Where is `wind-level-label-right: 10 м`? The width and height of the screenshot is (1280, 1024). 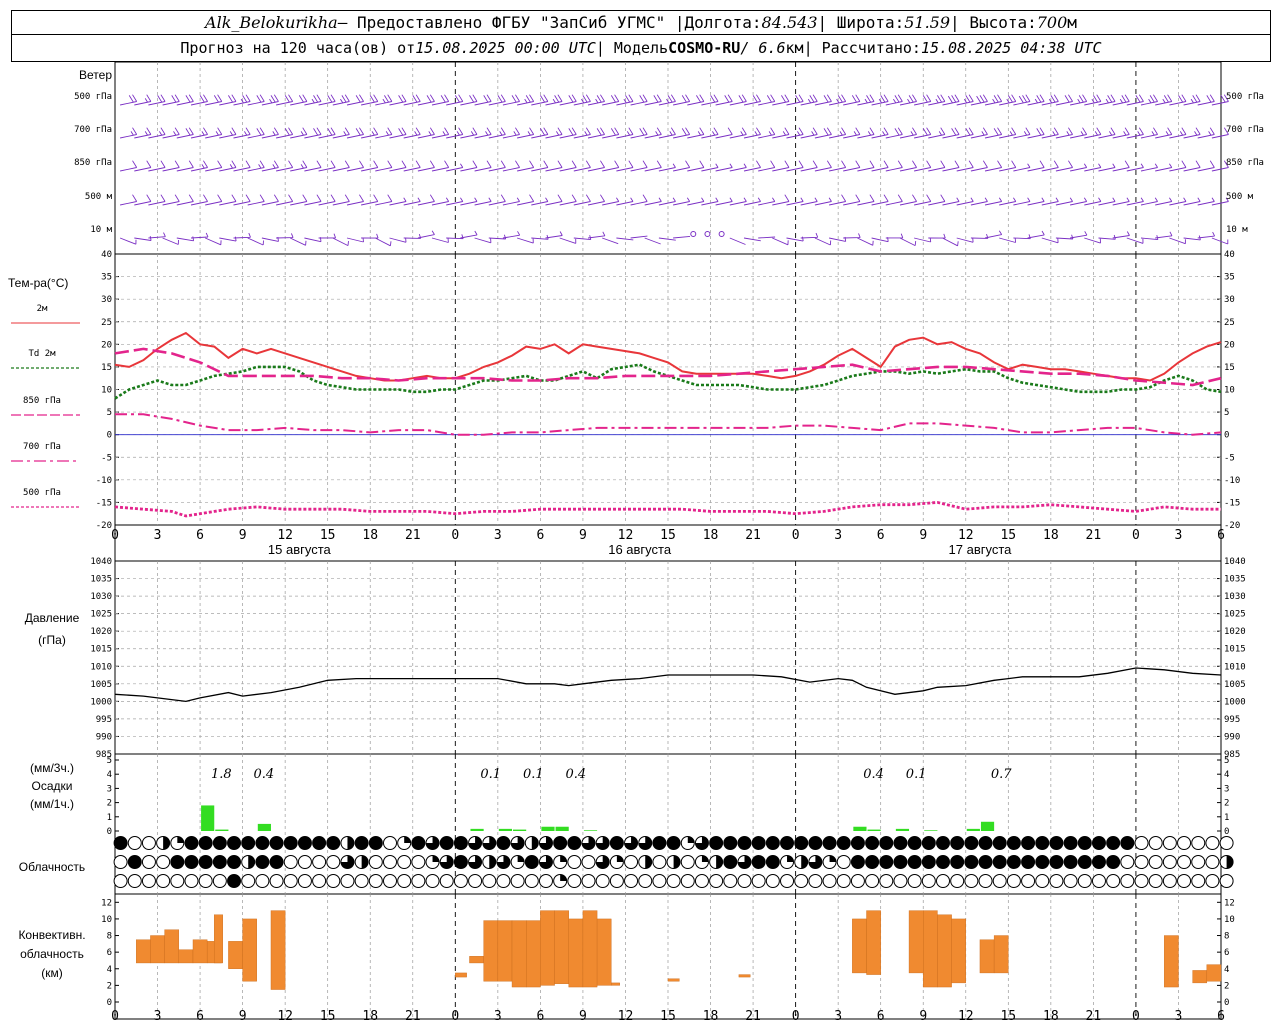 wind-level-label-right: 10 м is located at coordinates (1237, 230).